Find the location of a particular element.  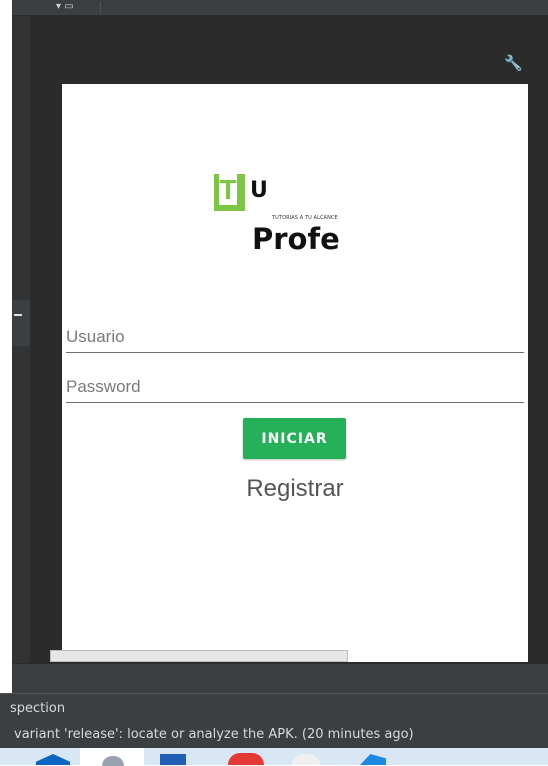

designer-toolbar: ▾ ▭ is located at coordinates (280, 8).